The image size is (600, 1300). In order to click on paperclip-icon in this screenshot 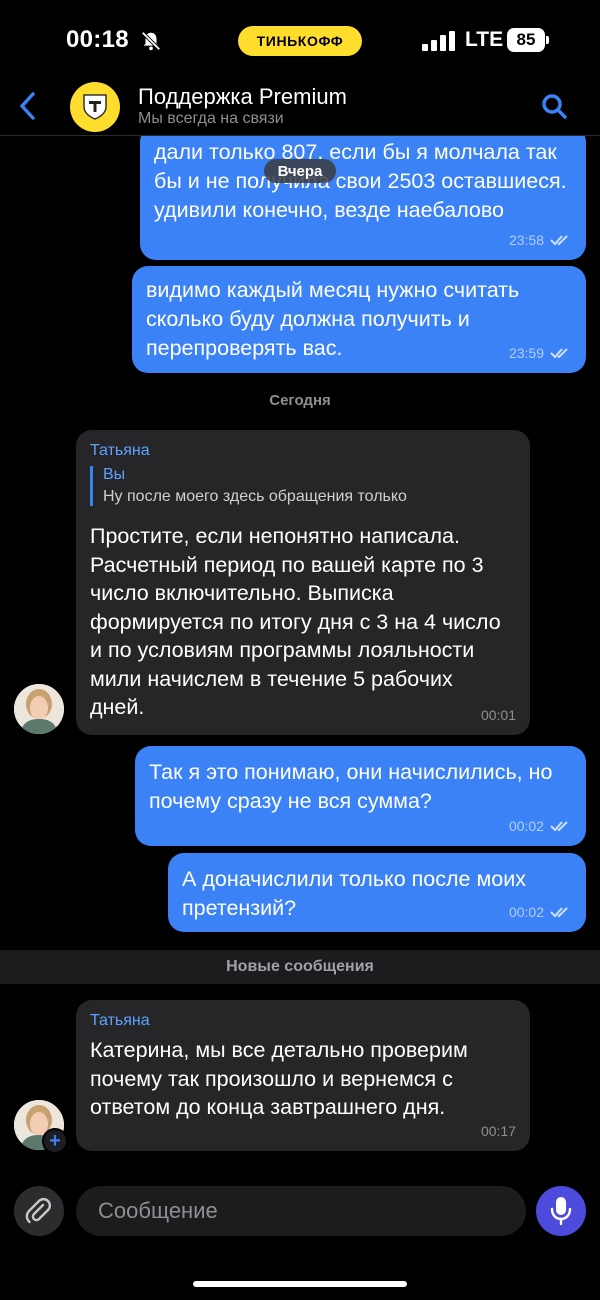, I will do `click(38, 1210)`.